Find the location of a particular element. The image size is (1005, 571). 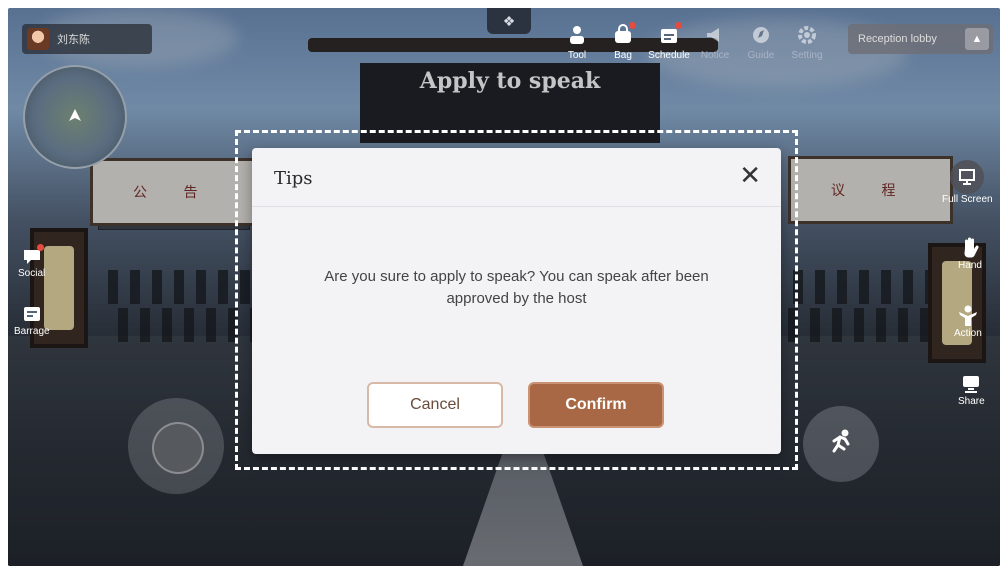

share-screen-icon is located at coordinates (971, 384).